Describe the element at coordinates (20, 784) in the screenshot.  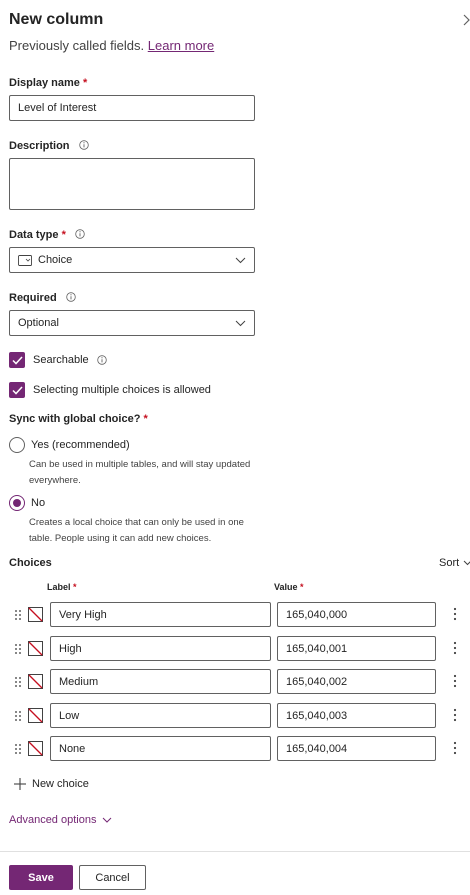
I see `plus-icon` at that location.